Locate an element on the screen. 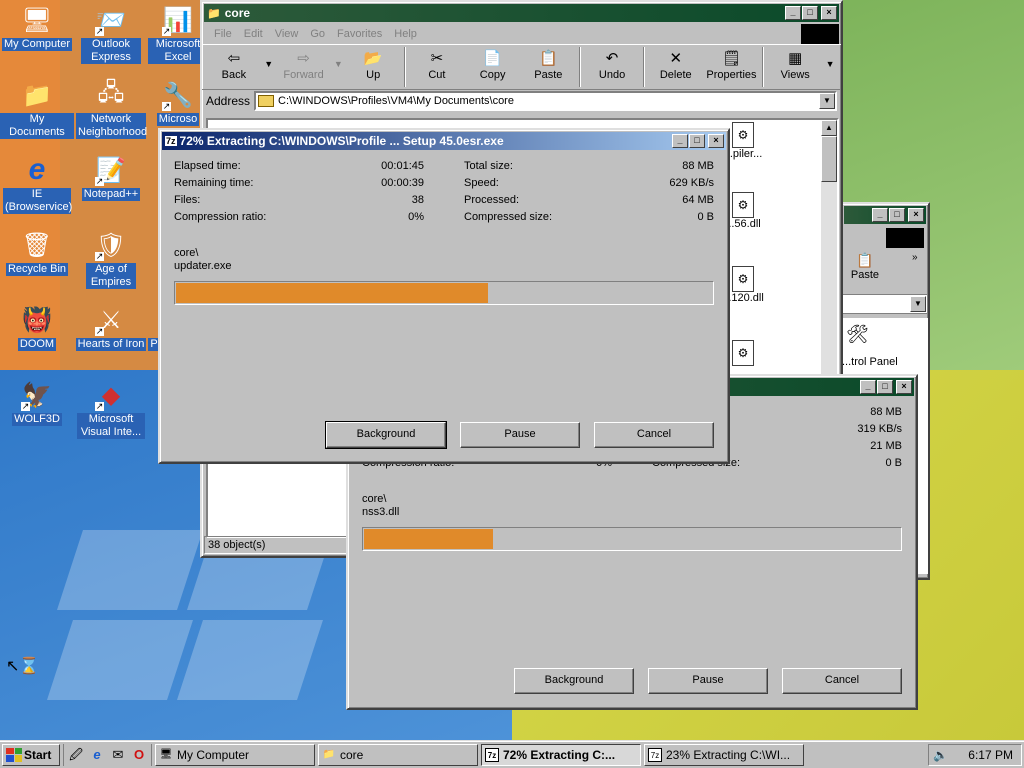  control-panel-titlebar: _ □ × is located at coordinates (885, 215).